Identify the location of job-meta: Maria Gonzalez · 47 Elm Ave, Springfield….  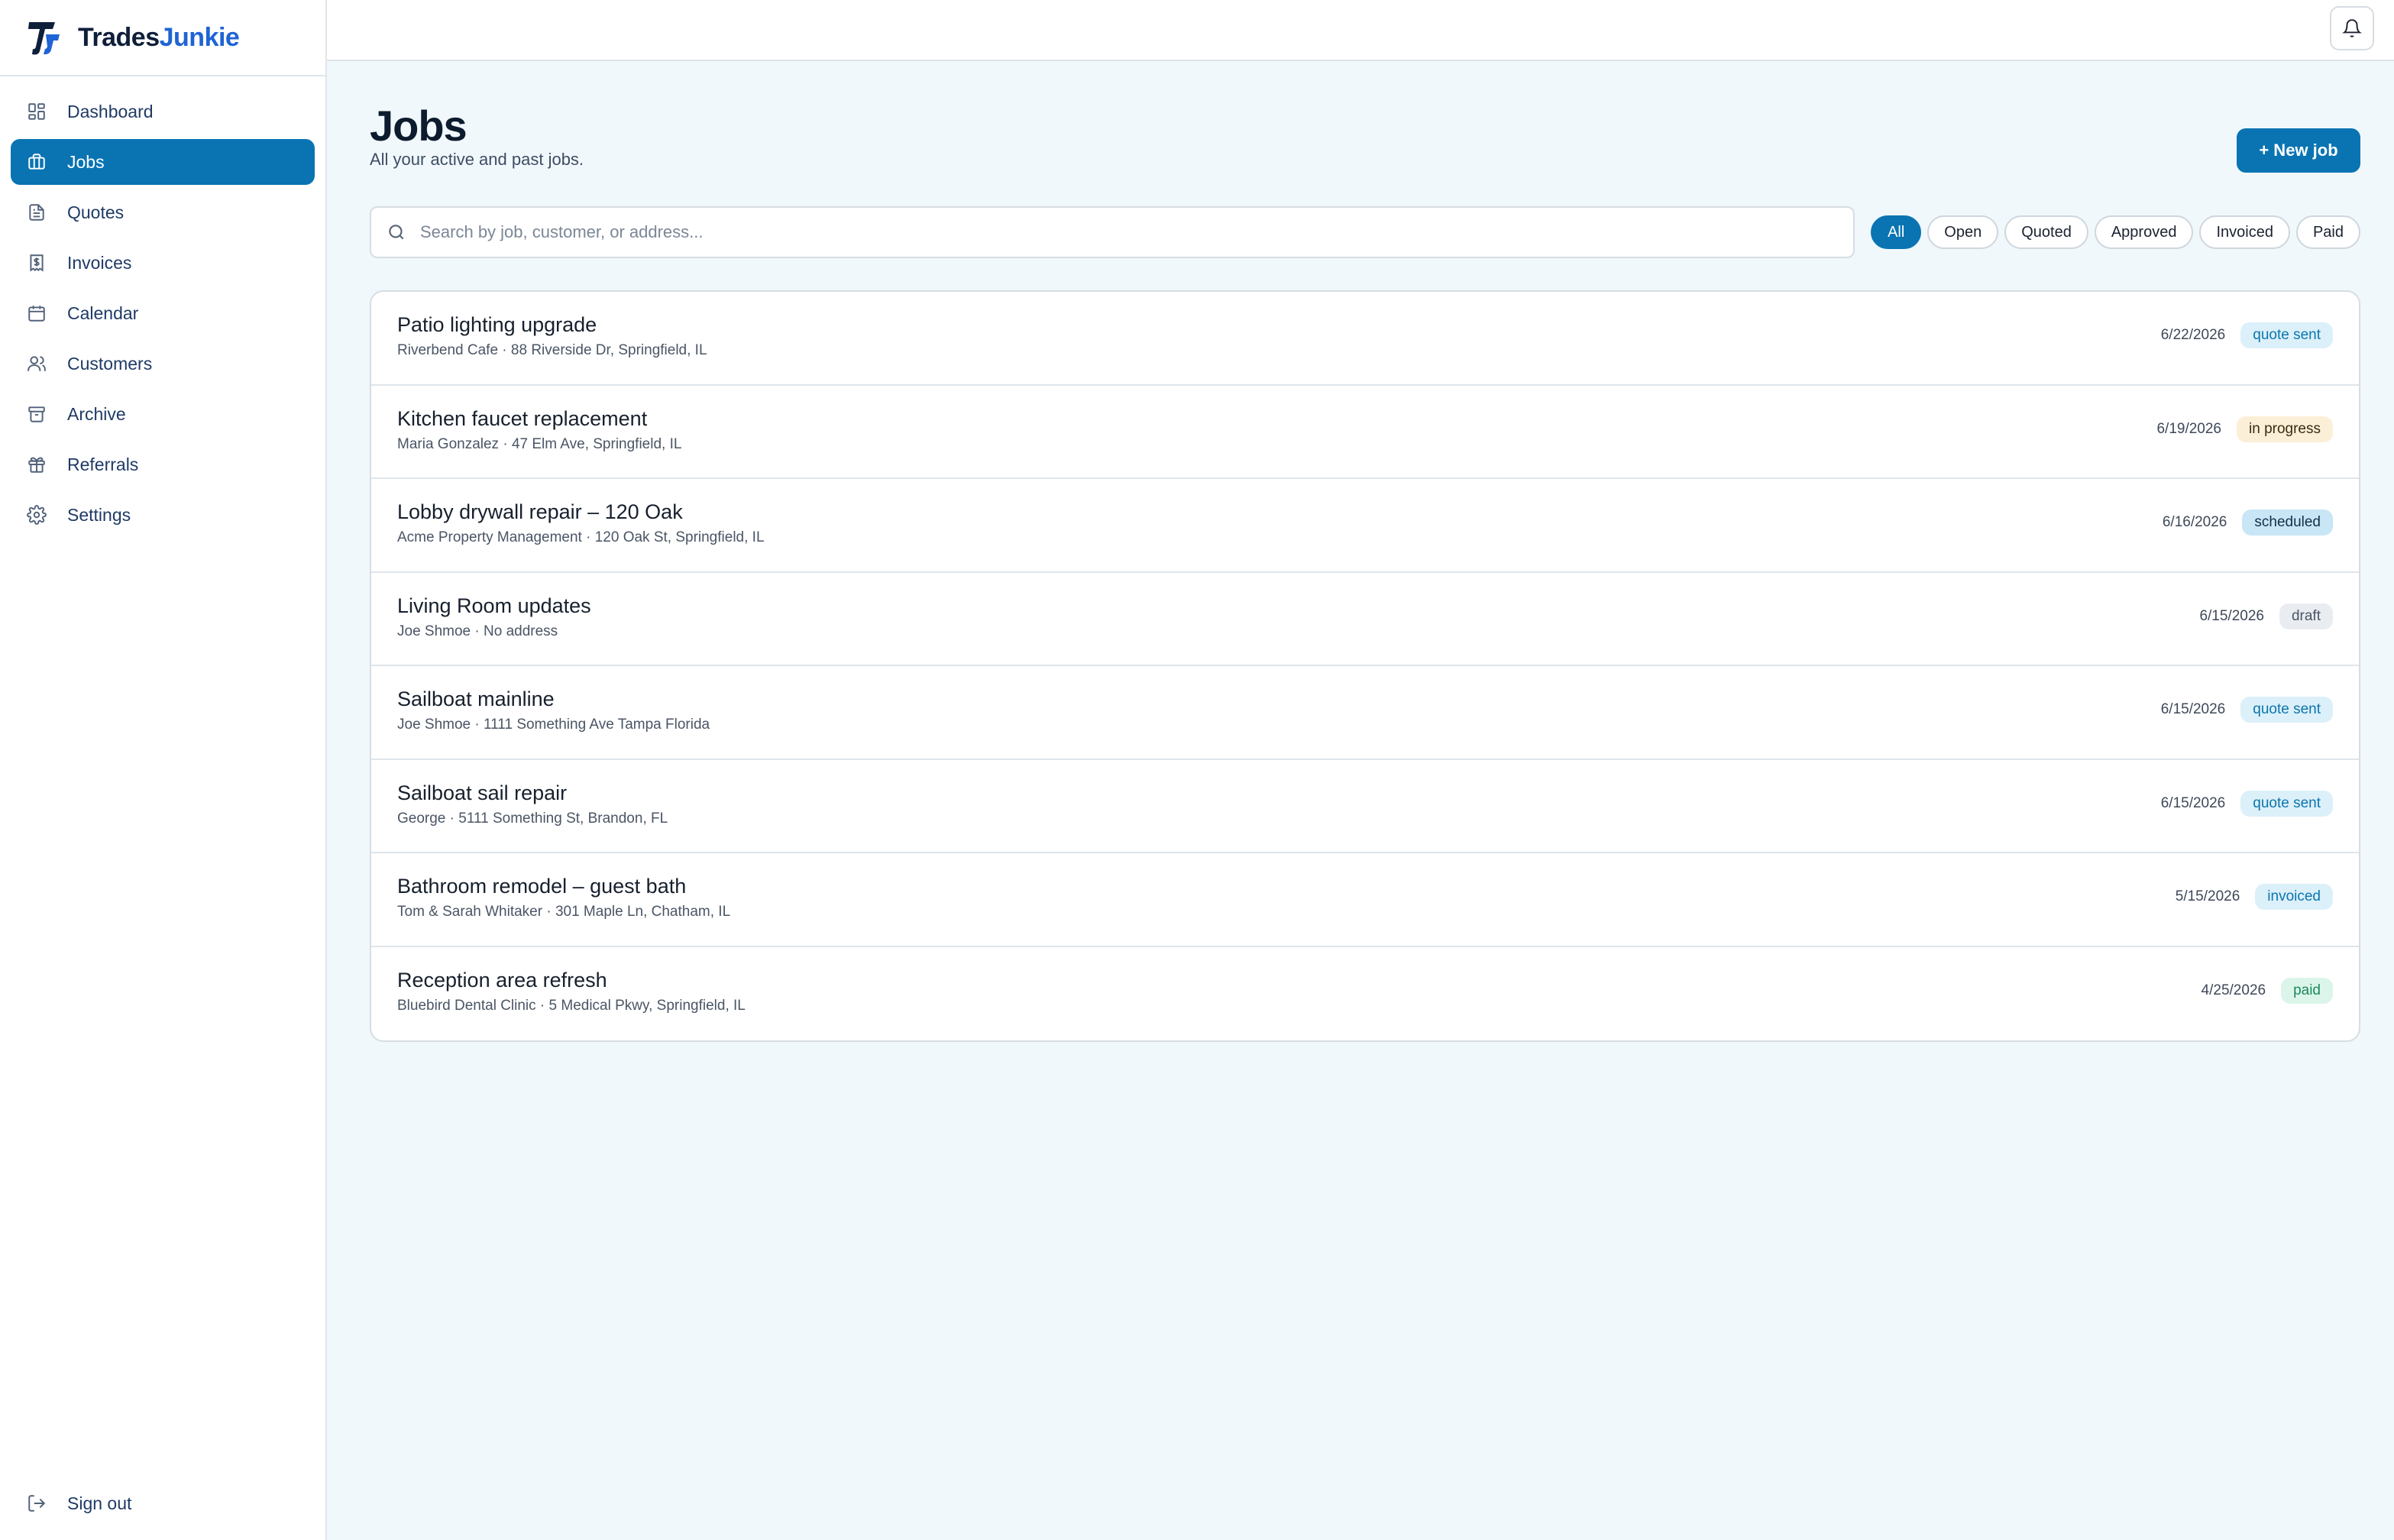
(539, 443).